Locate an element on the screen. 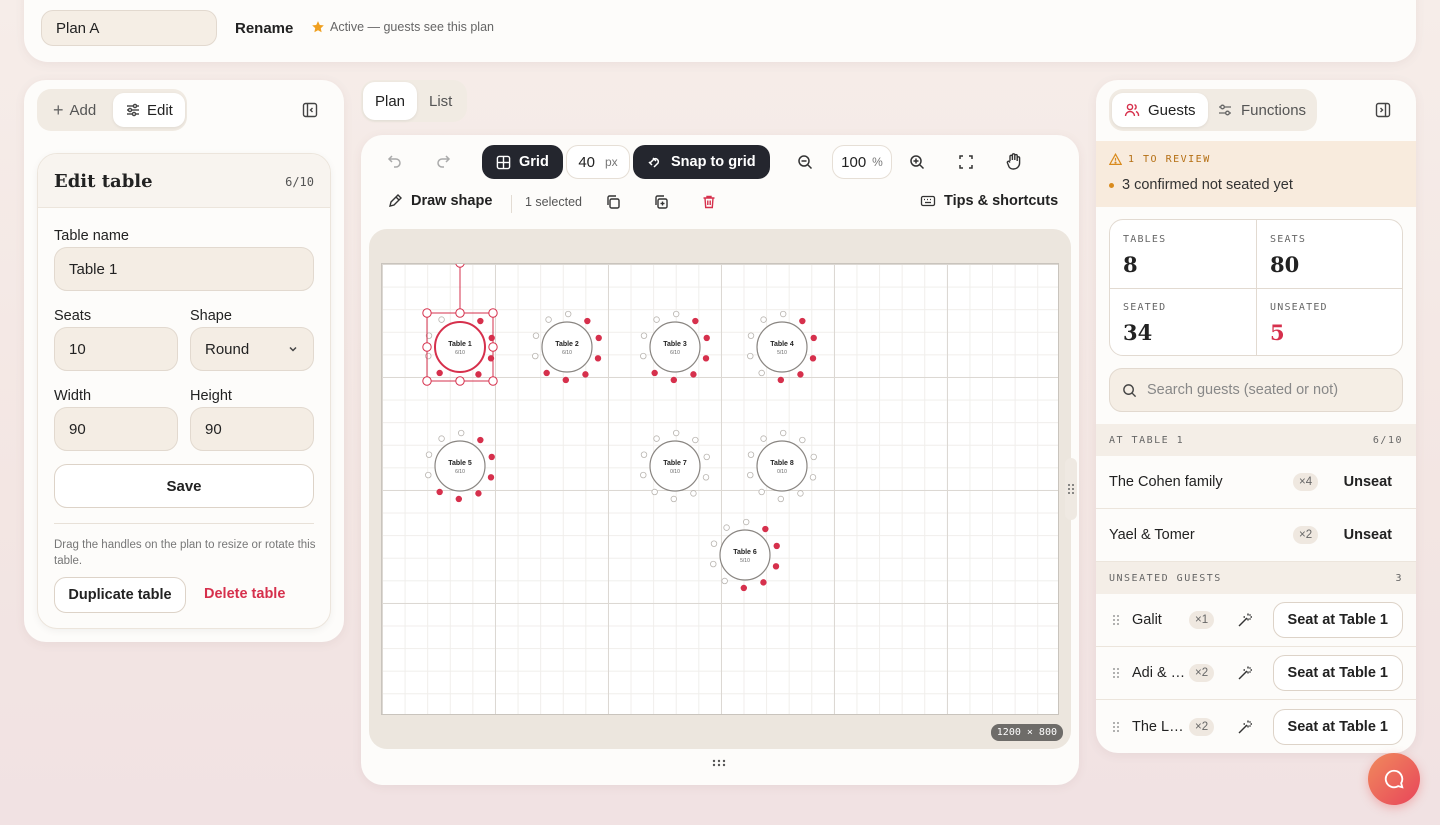  duplicate-table-button: Duplicate table is located at coordinates (120, 595).